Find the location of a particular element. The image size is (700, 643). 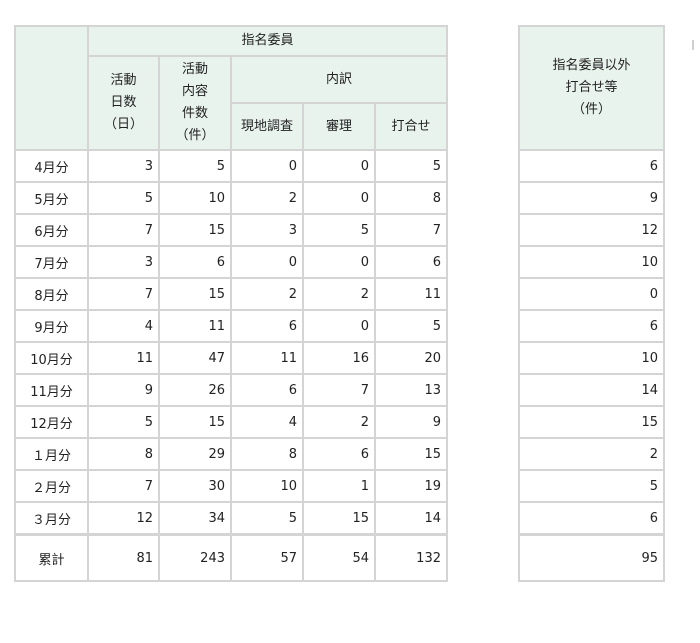

cell-meet: 8 is located at coordinates (411, 198).